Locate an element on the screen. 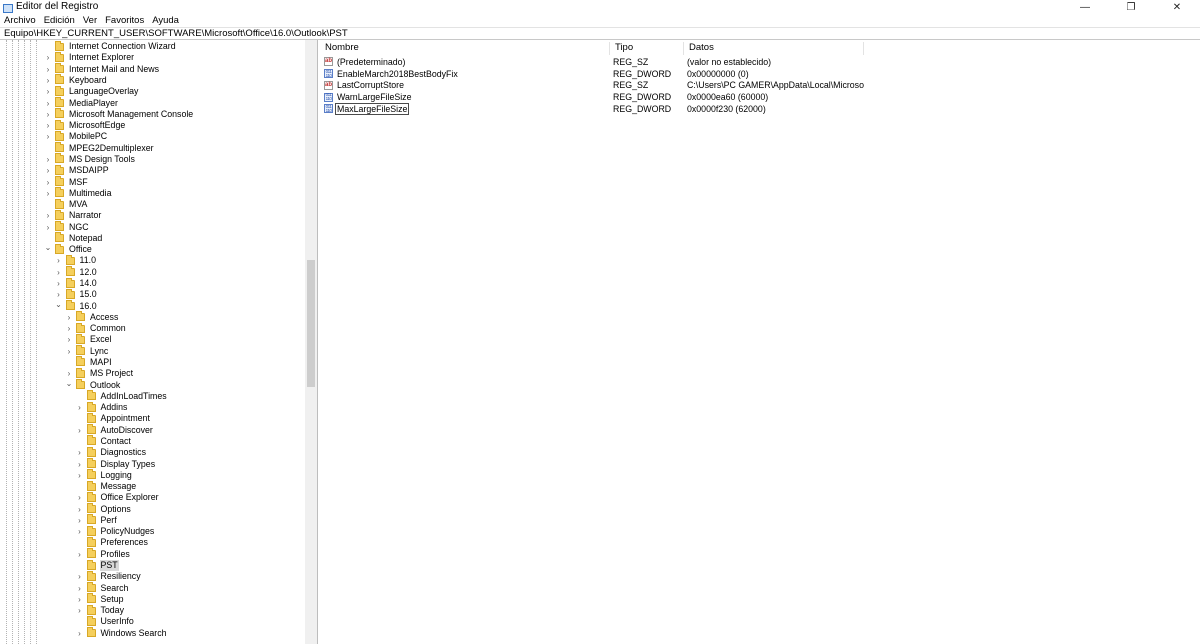 The image size is (1200, 644). tree-node: › Diagnostics is located at coordinates (111, 452).